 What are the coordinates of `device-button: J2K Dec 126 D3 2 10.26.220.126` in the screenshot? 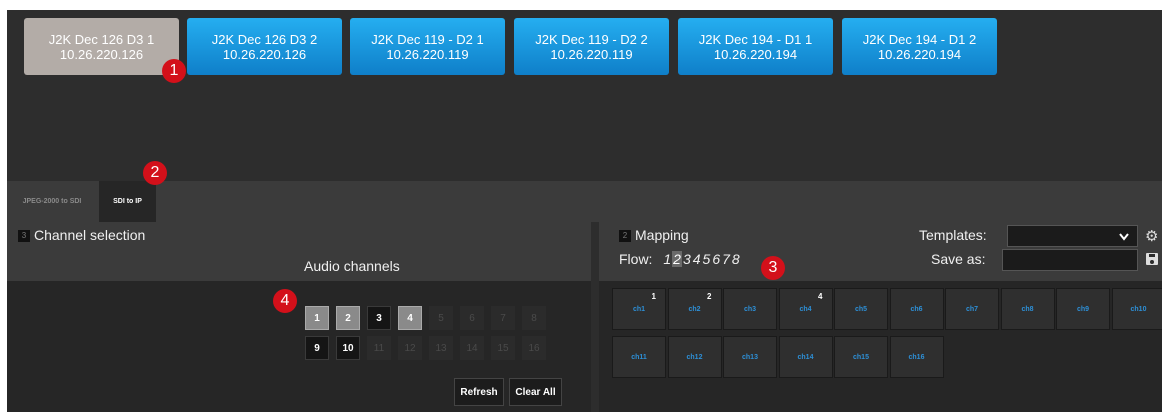 It's located at (264, 46).